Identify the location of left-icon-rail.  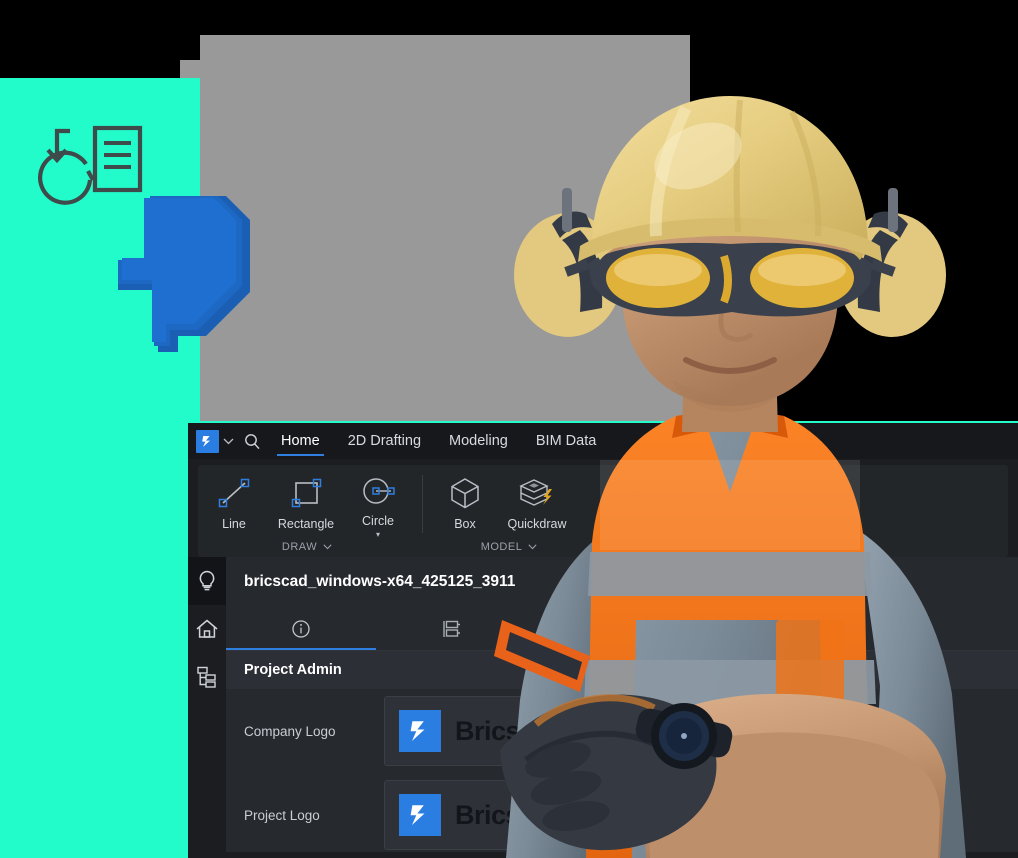
(207, 704).